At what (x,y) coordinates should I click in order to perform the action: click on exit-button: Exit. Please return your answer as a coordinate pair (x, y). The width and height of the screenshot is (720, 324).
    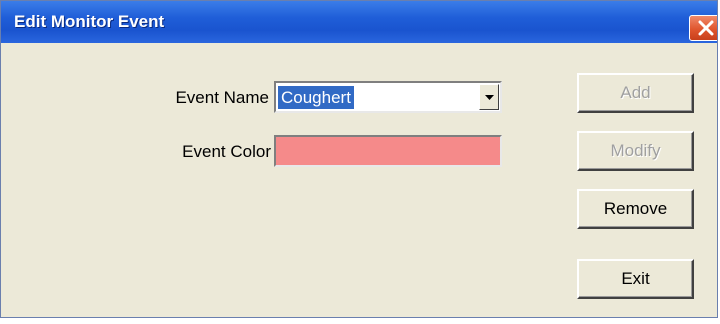
    Looking at the image, I should click on (635, 279).